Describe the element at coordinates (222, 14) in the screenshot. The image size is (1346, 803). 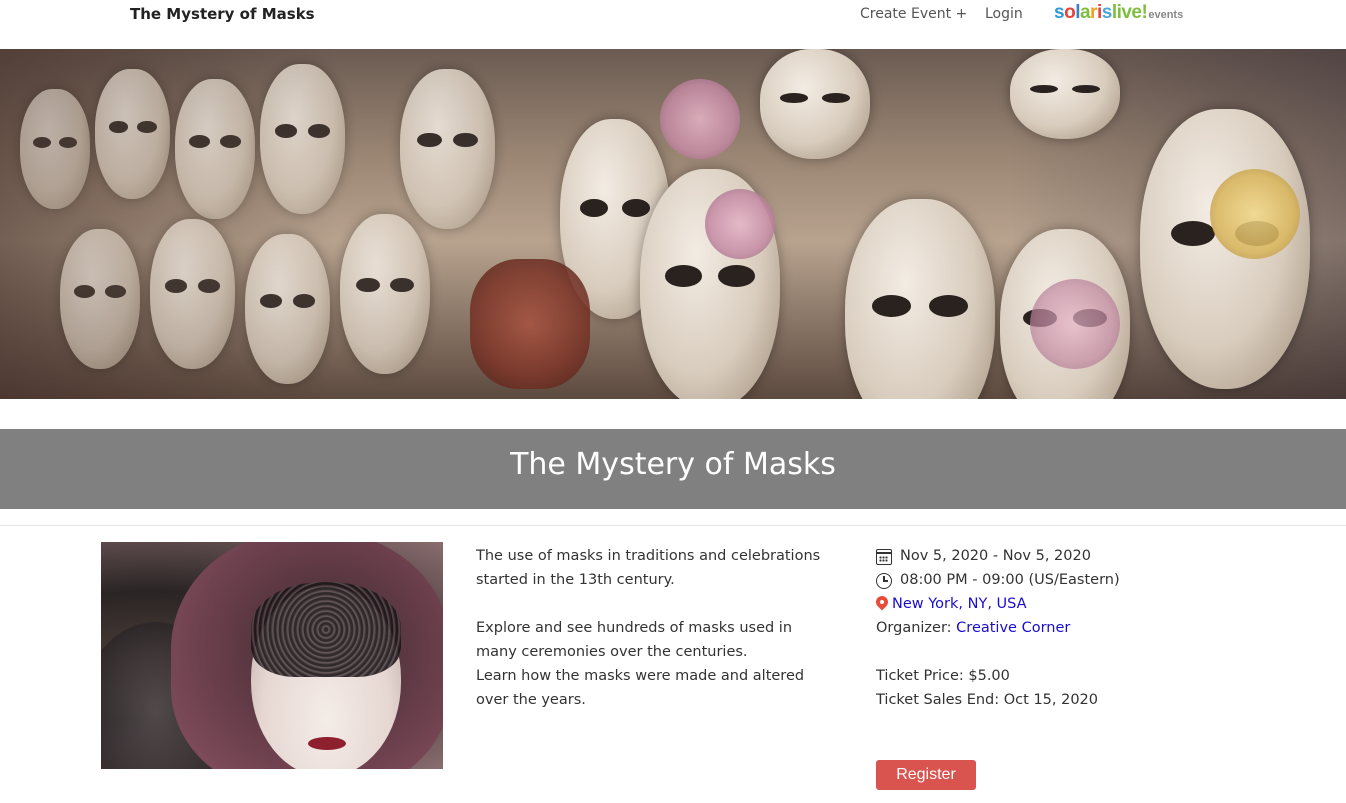
I see `brand-title: The Mystery of Masks` at that location.